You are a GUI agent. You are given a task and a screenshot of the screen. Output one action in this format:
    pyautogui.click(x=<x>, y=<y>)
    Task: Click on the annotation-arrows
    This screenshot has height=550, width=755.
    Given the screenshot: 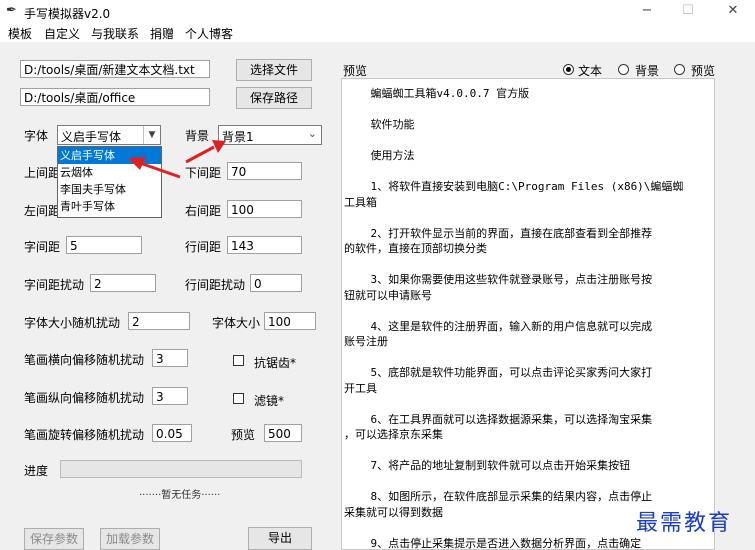 What is the action you would take?
    pyautogui.click(x=177, y=159)
    